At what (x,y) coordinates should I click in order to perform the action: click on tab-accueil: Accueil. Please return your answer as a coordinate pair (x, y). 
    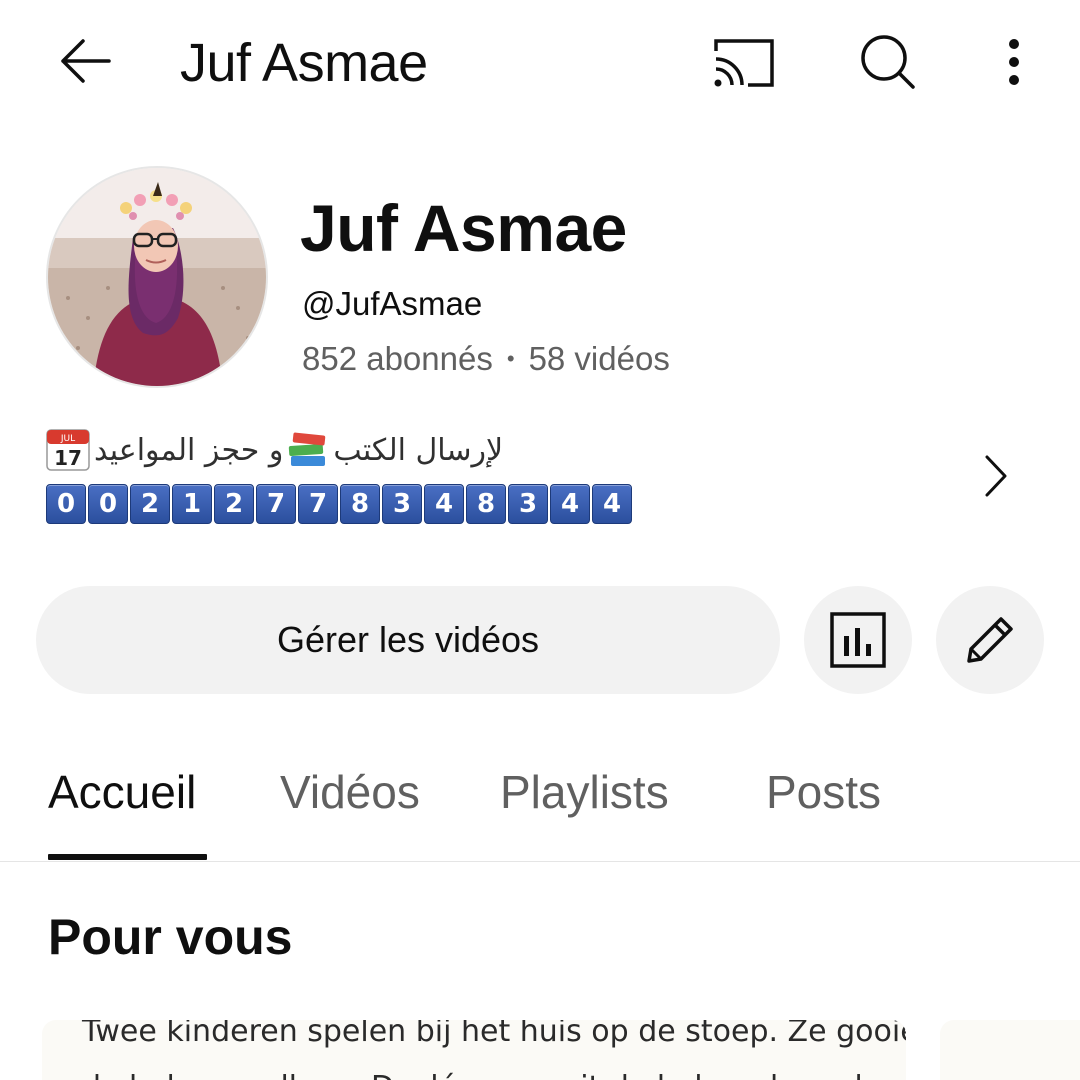
    Looking at the image, I should click on (122, 792).